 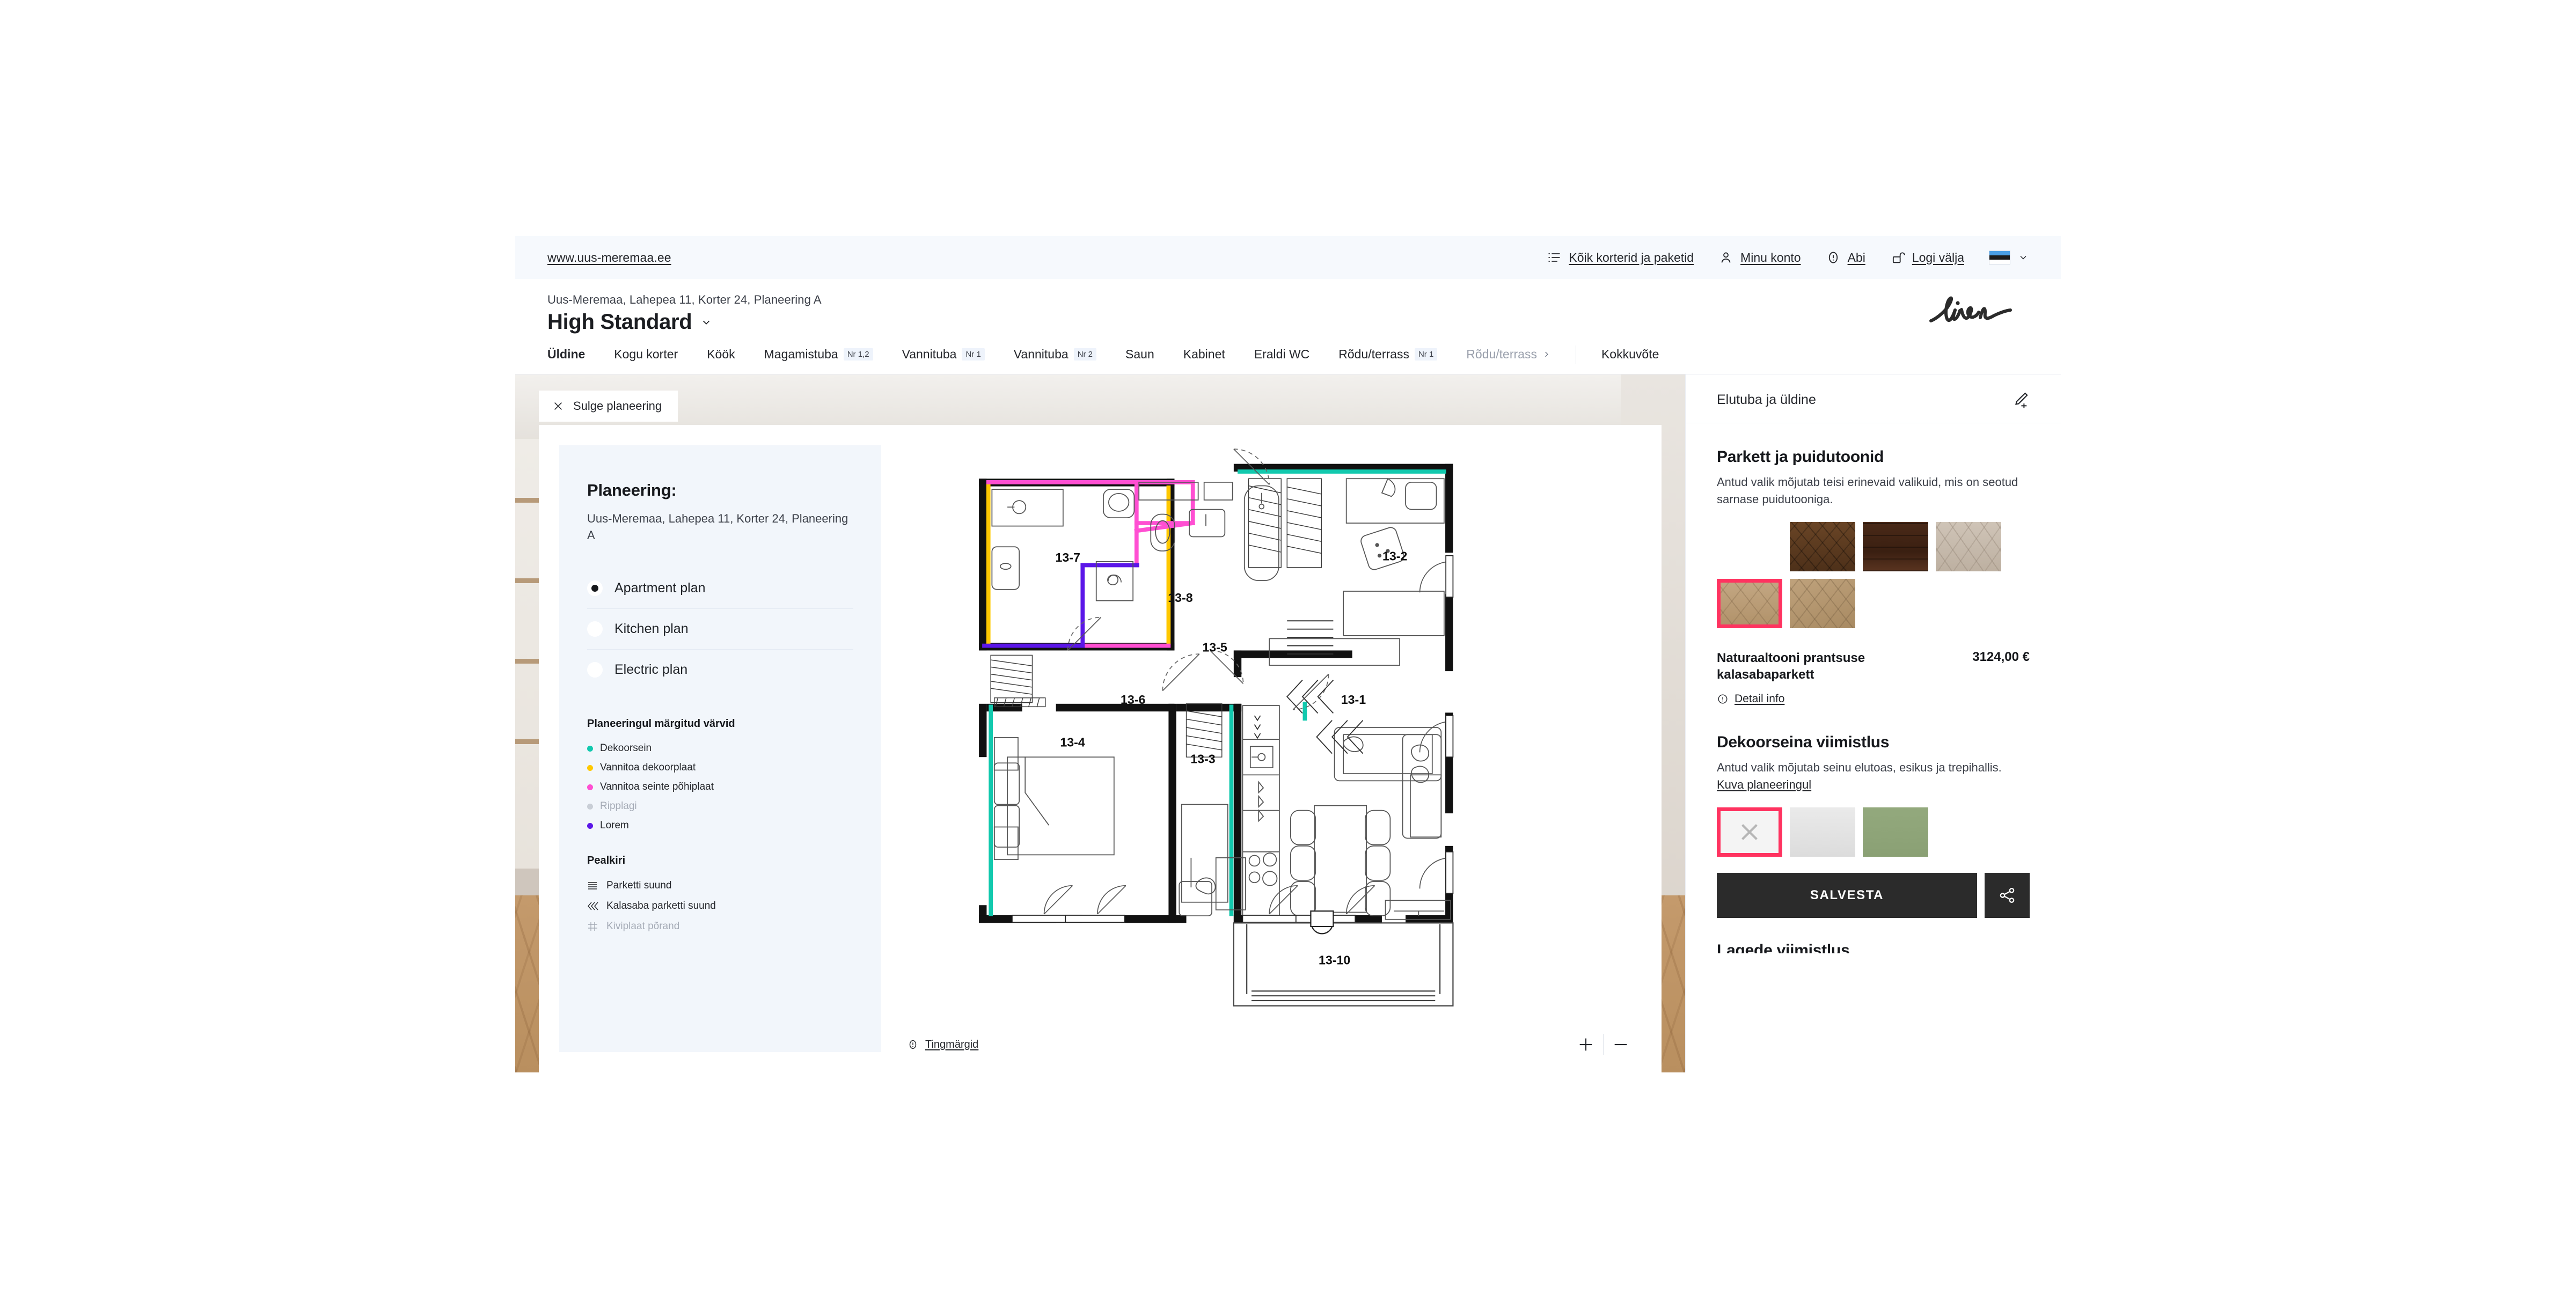 I want to click on tab-magamistuba: Magamistuba Nr 1,2, so click(x=819, y=354).